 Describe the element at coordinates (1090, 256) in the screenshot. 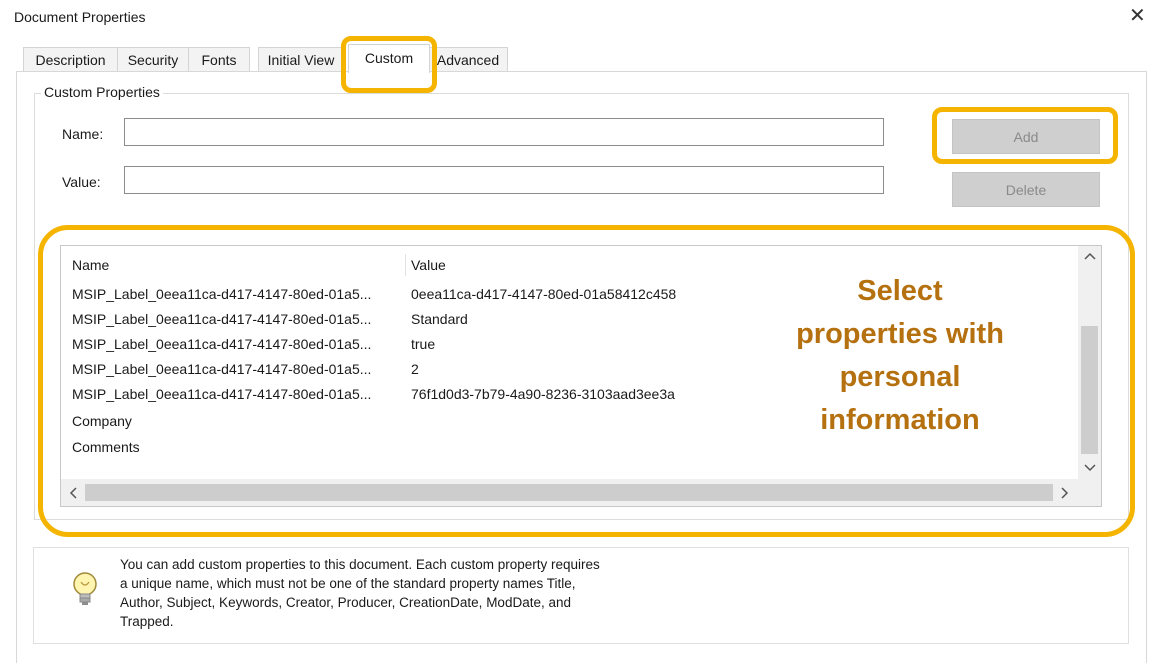

I see `scroll-up-icon` at that location.